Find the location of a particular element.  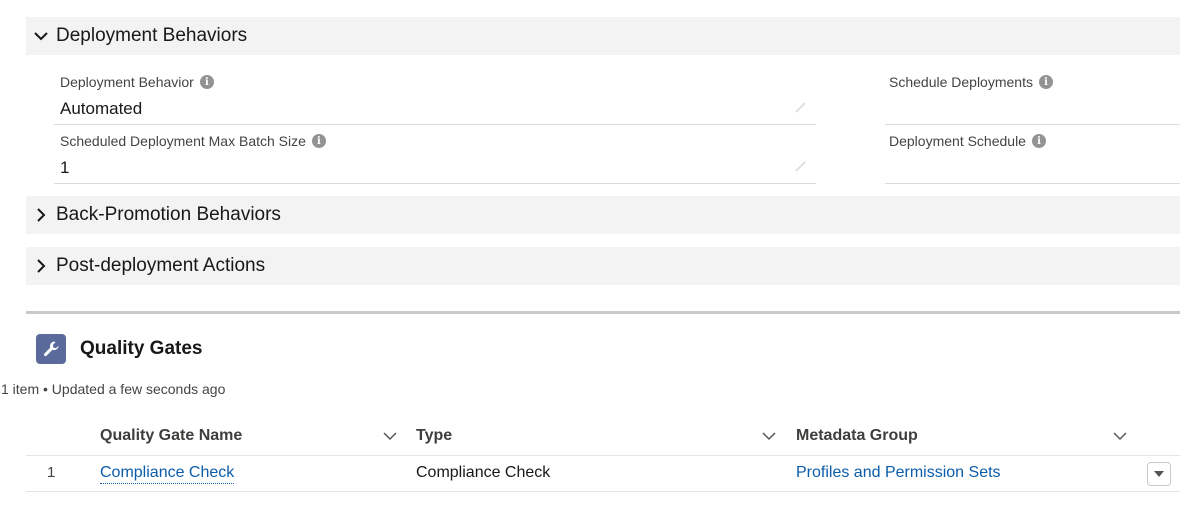

column-header-type: Type is located at coordinates (434, 436).